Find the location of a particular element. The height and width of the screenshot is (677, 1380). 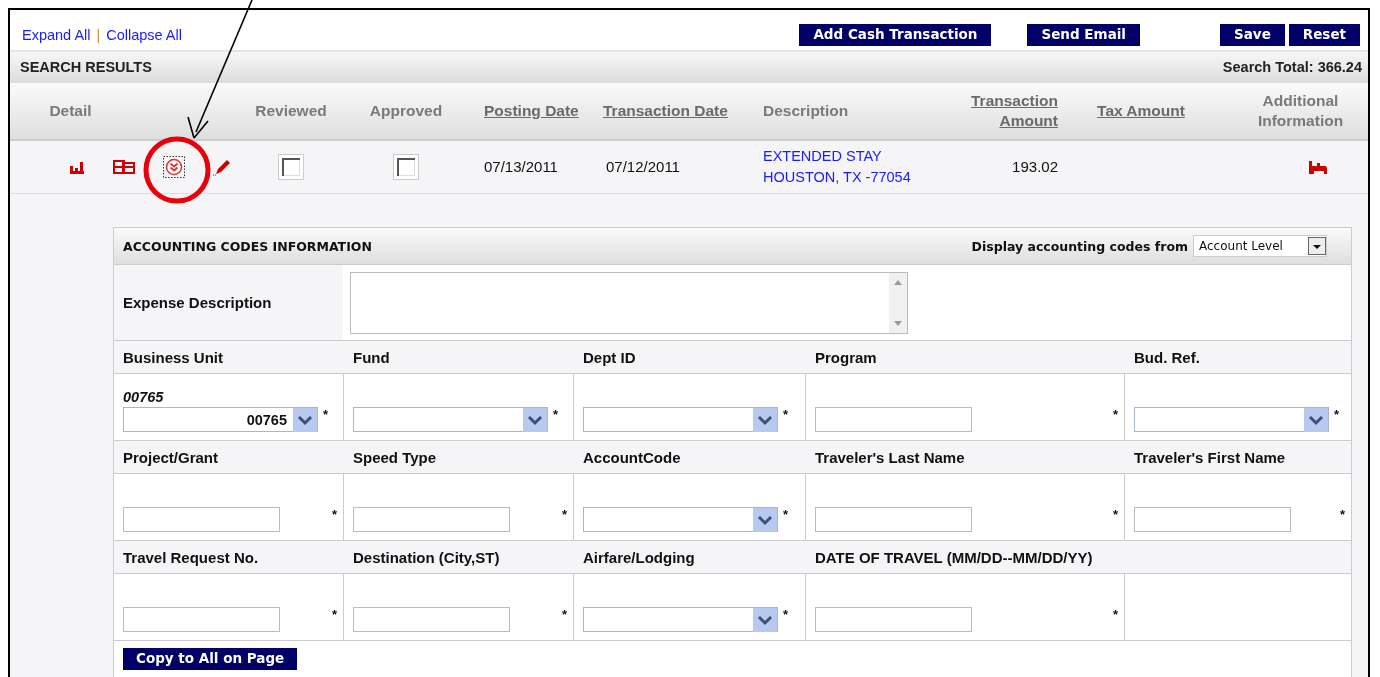

toolbar-button: Save is located at coordinates (1252, 34).